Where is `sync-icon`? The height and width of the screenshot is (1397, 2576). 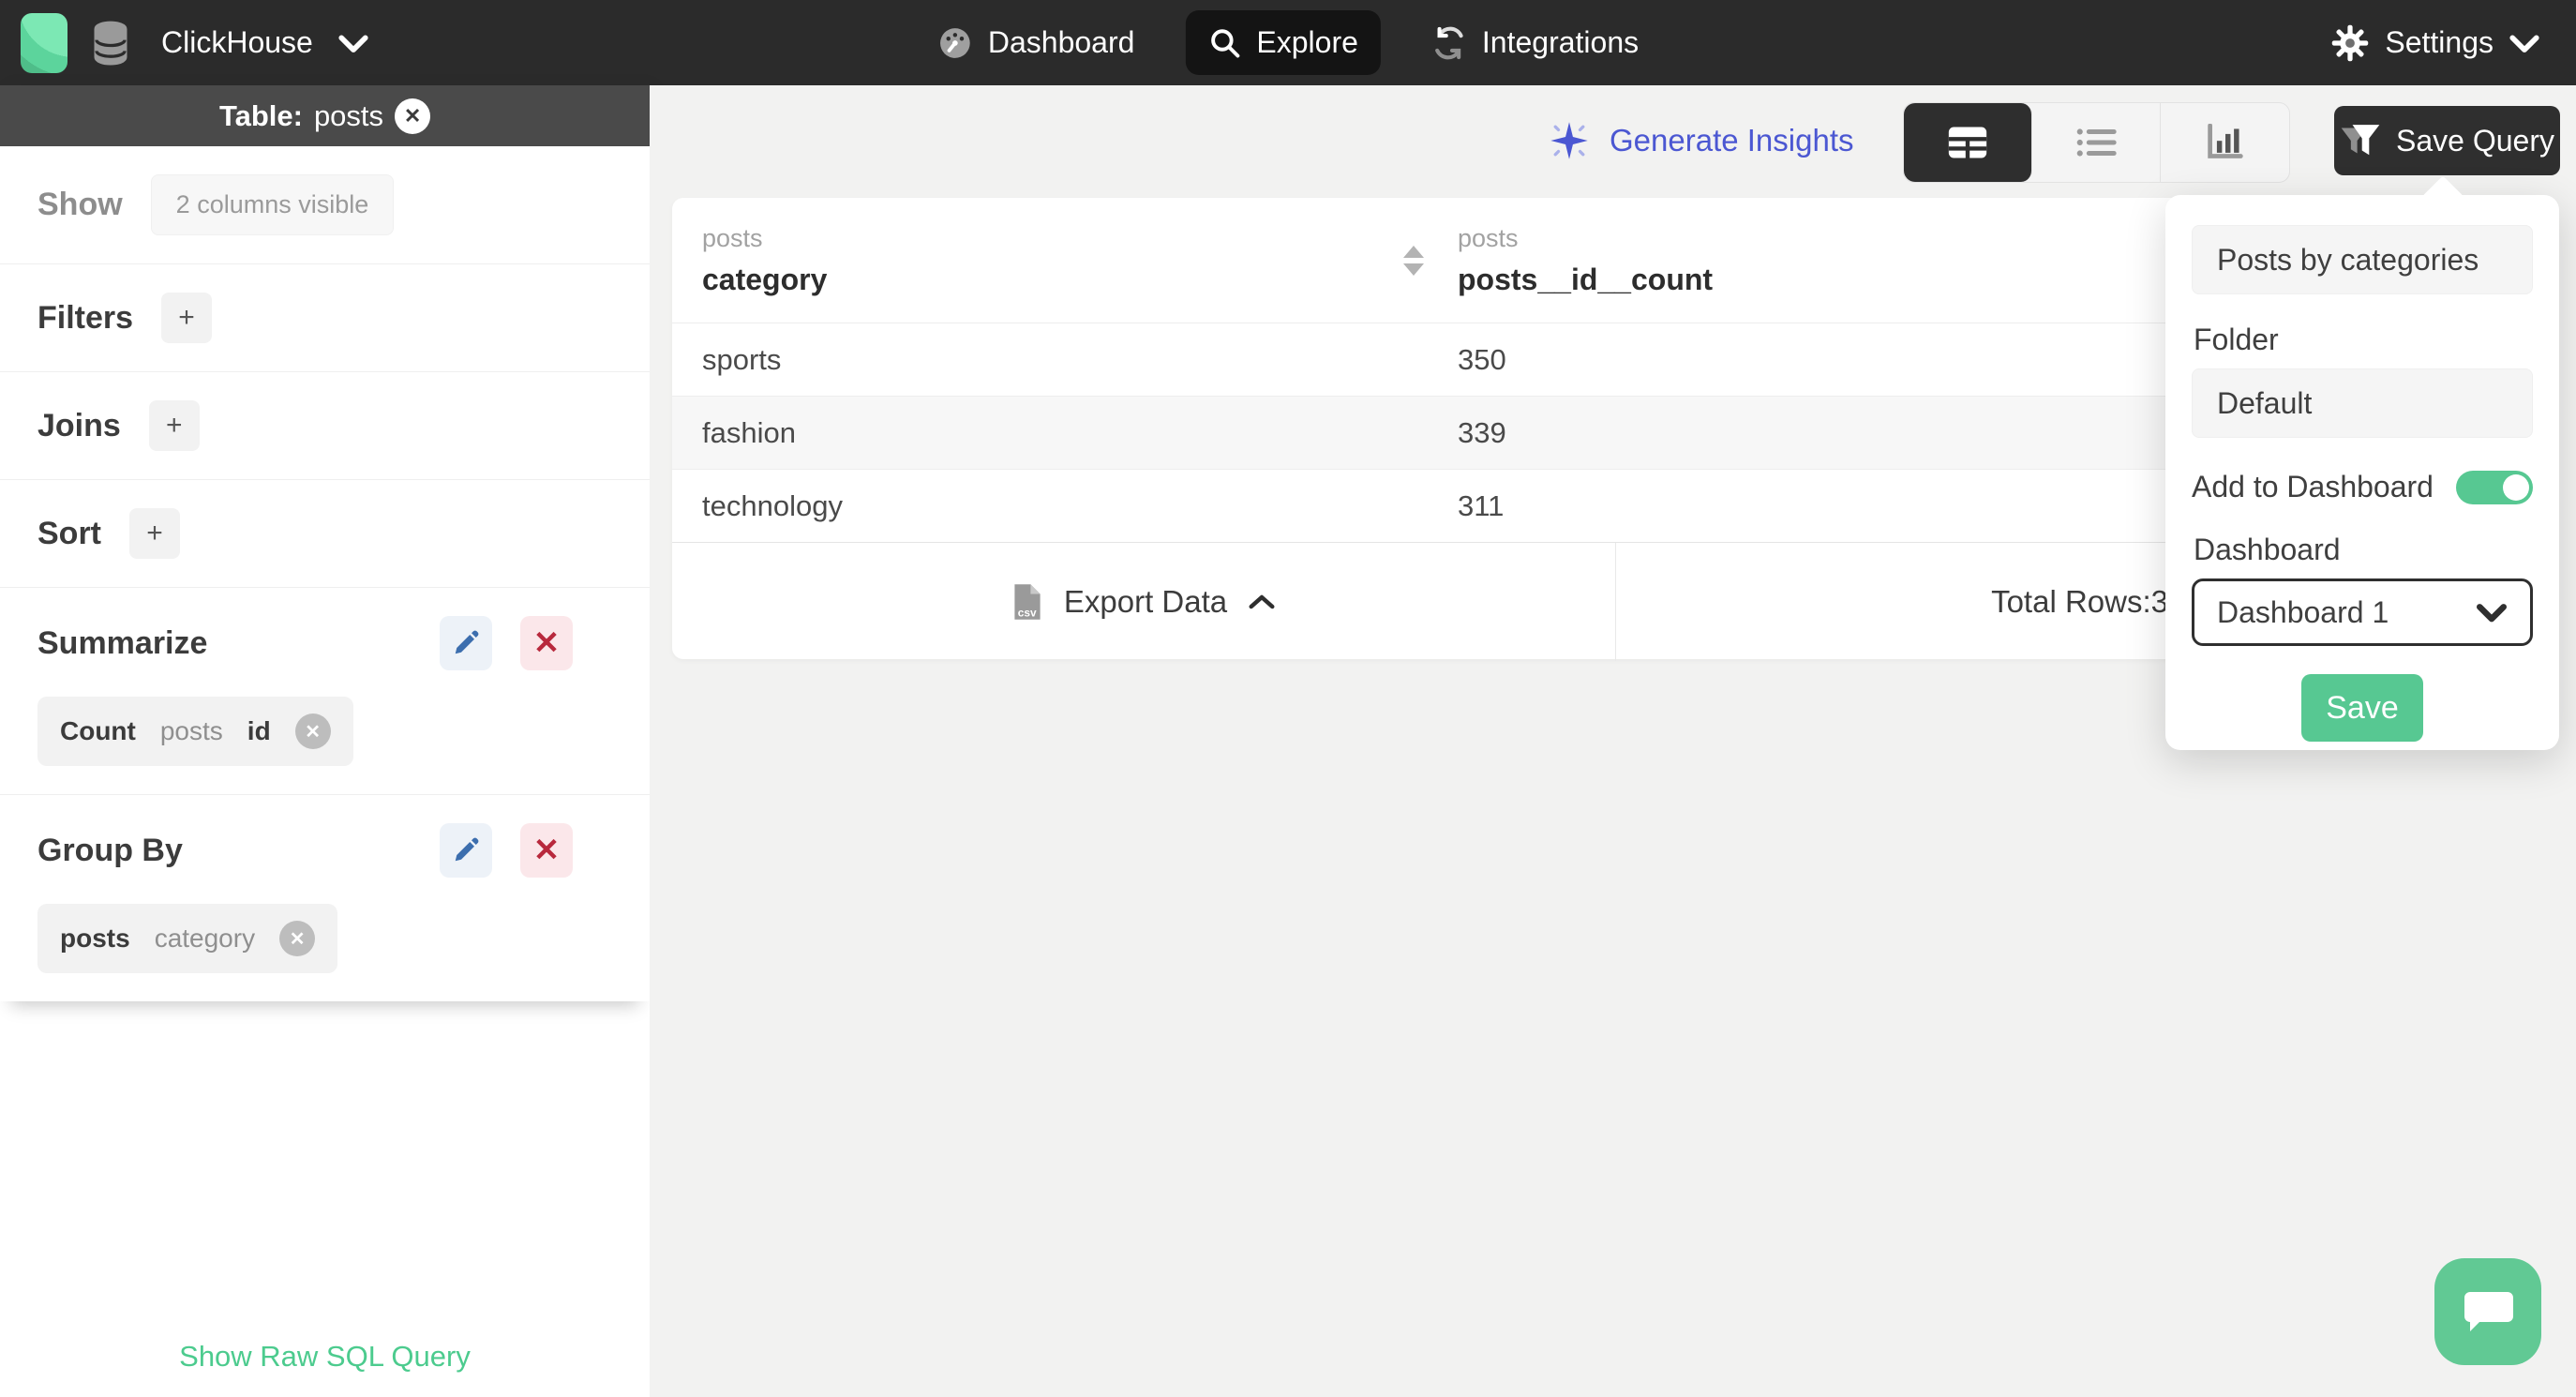
sync-icon is located at coordinates (1449, 43).